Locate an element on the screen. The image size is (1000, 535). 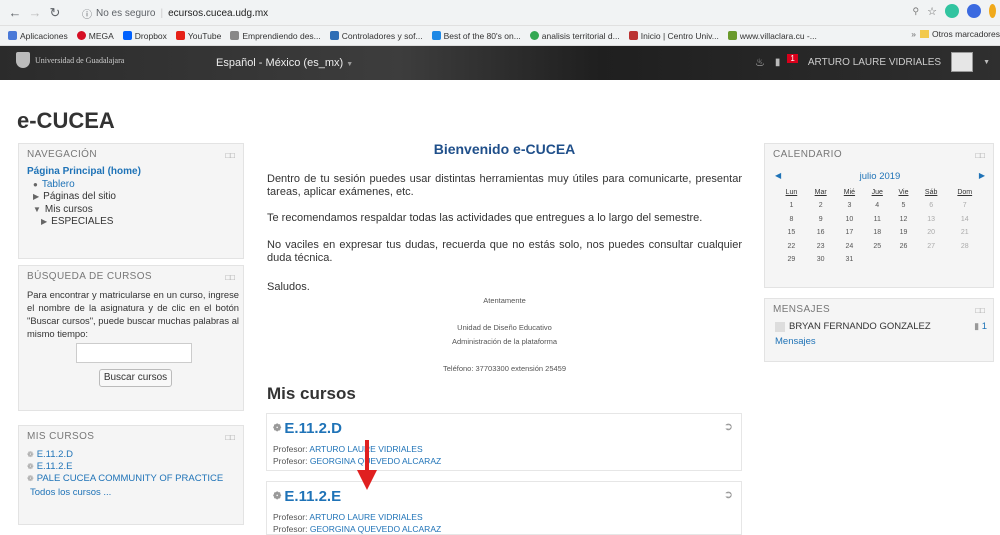
calendar-day: 3 is located at coordinates (850, 206).